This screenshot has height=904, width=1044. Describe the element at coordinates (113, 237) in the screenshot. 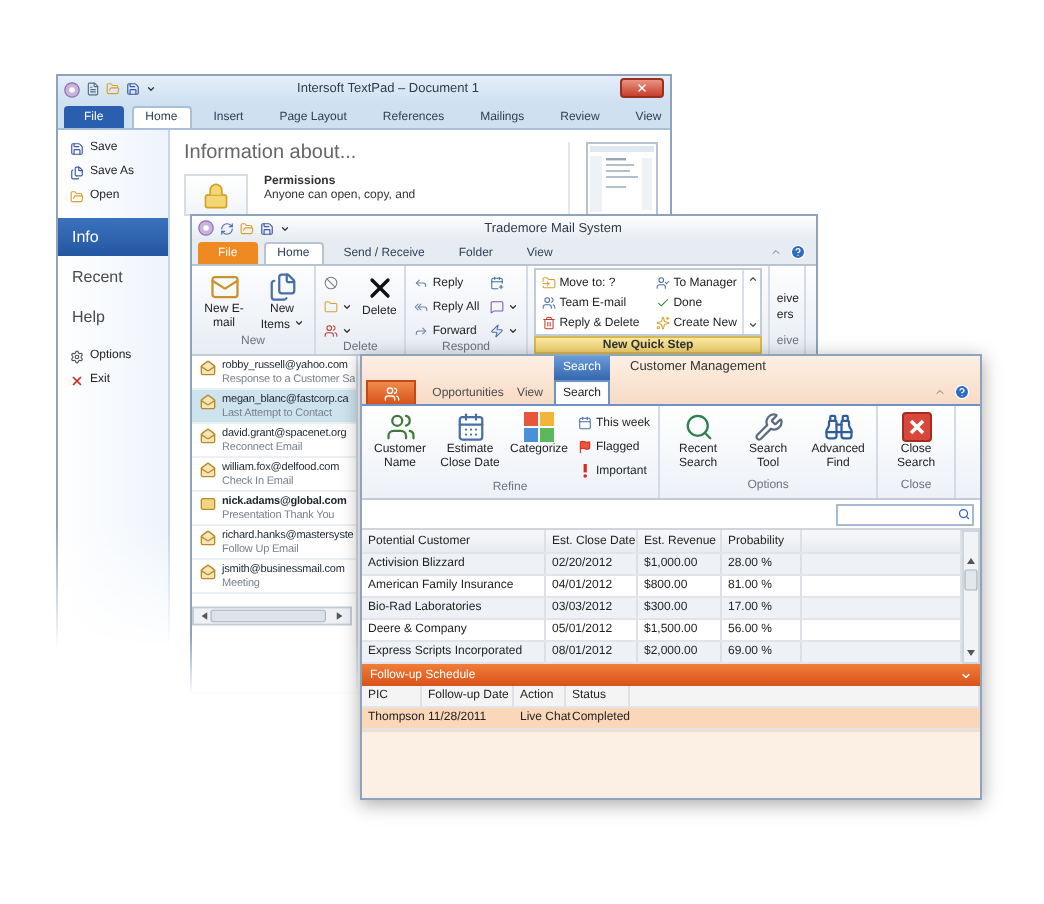

I see `menu-section: Info` at that location.